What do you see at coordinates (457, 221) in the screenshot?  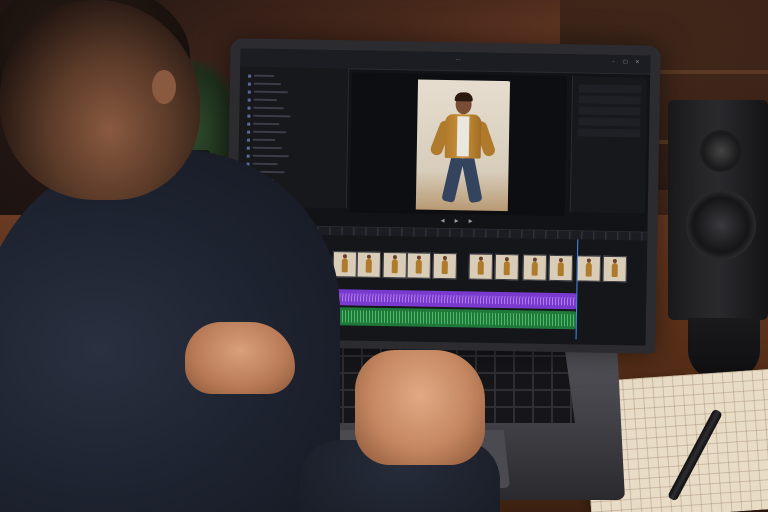 I see `play-icon: ▶` at bounding box center [457, 221].